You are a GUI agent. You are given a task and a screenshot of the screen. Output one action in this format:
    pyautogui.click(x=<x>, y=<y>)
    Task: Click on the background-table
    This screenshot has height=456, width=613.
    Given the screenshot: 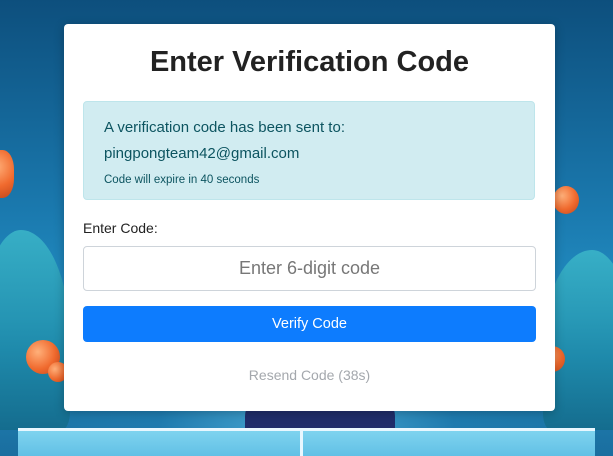 What is the action you would take?
    pyautogui.click(x=306, y=442)
    